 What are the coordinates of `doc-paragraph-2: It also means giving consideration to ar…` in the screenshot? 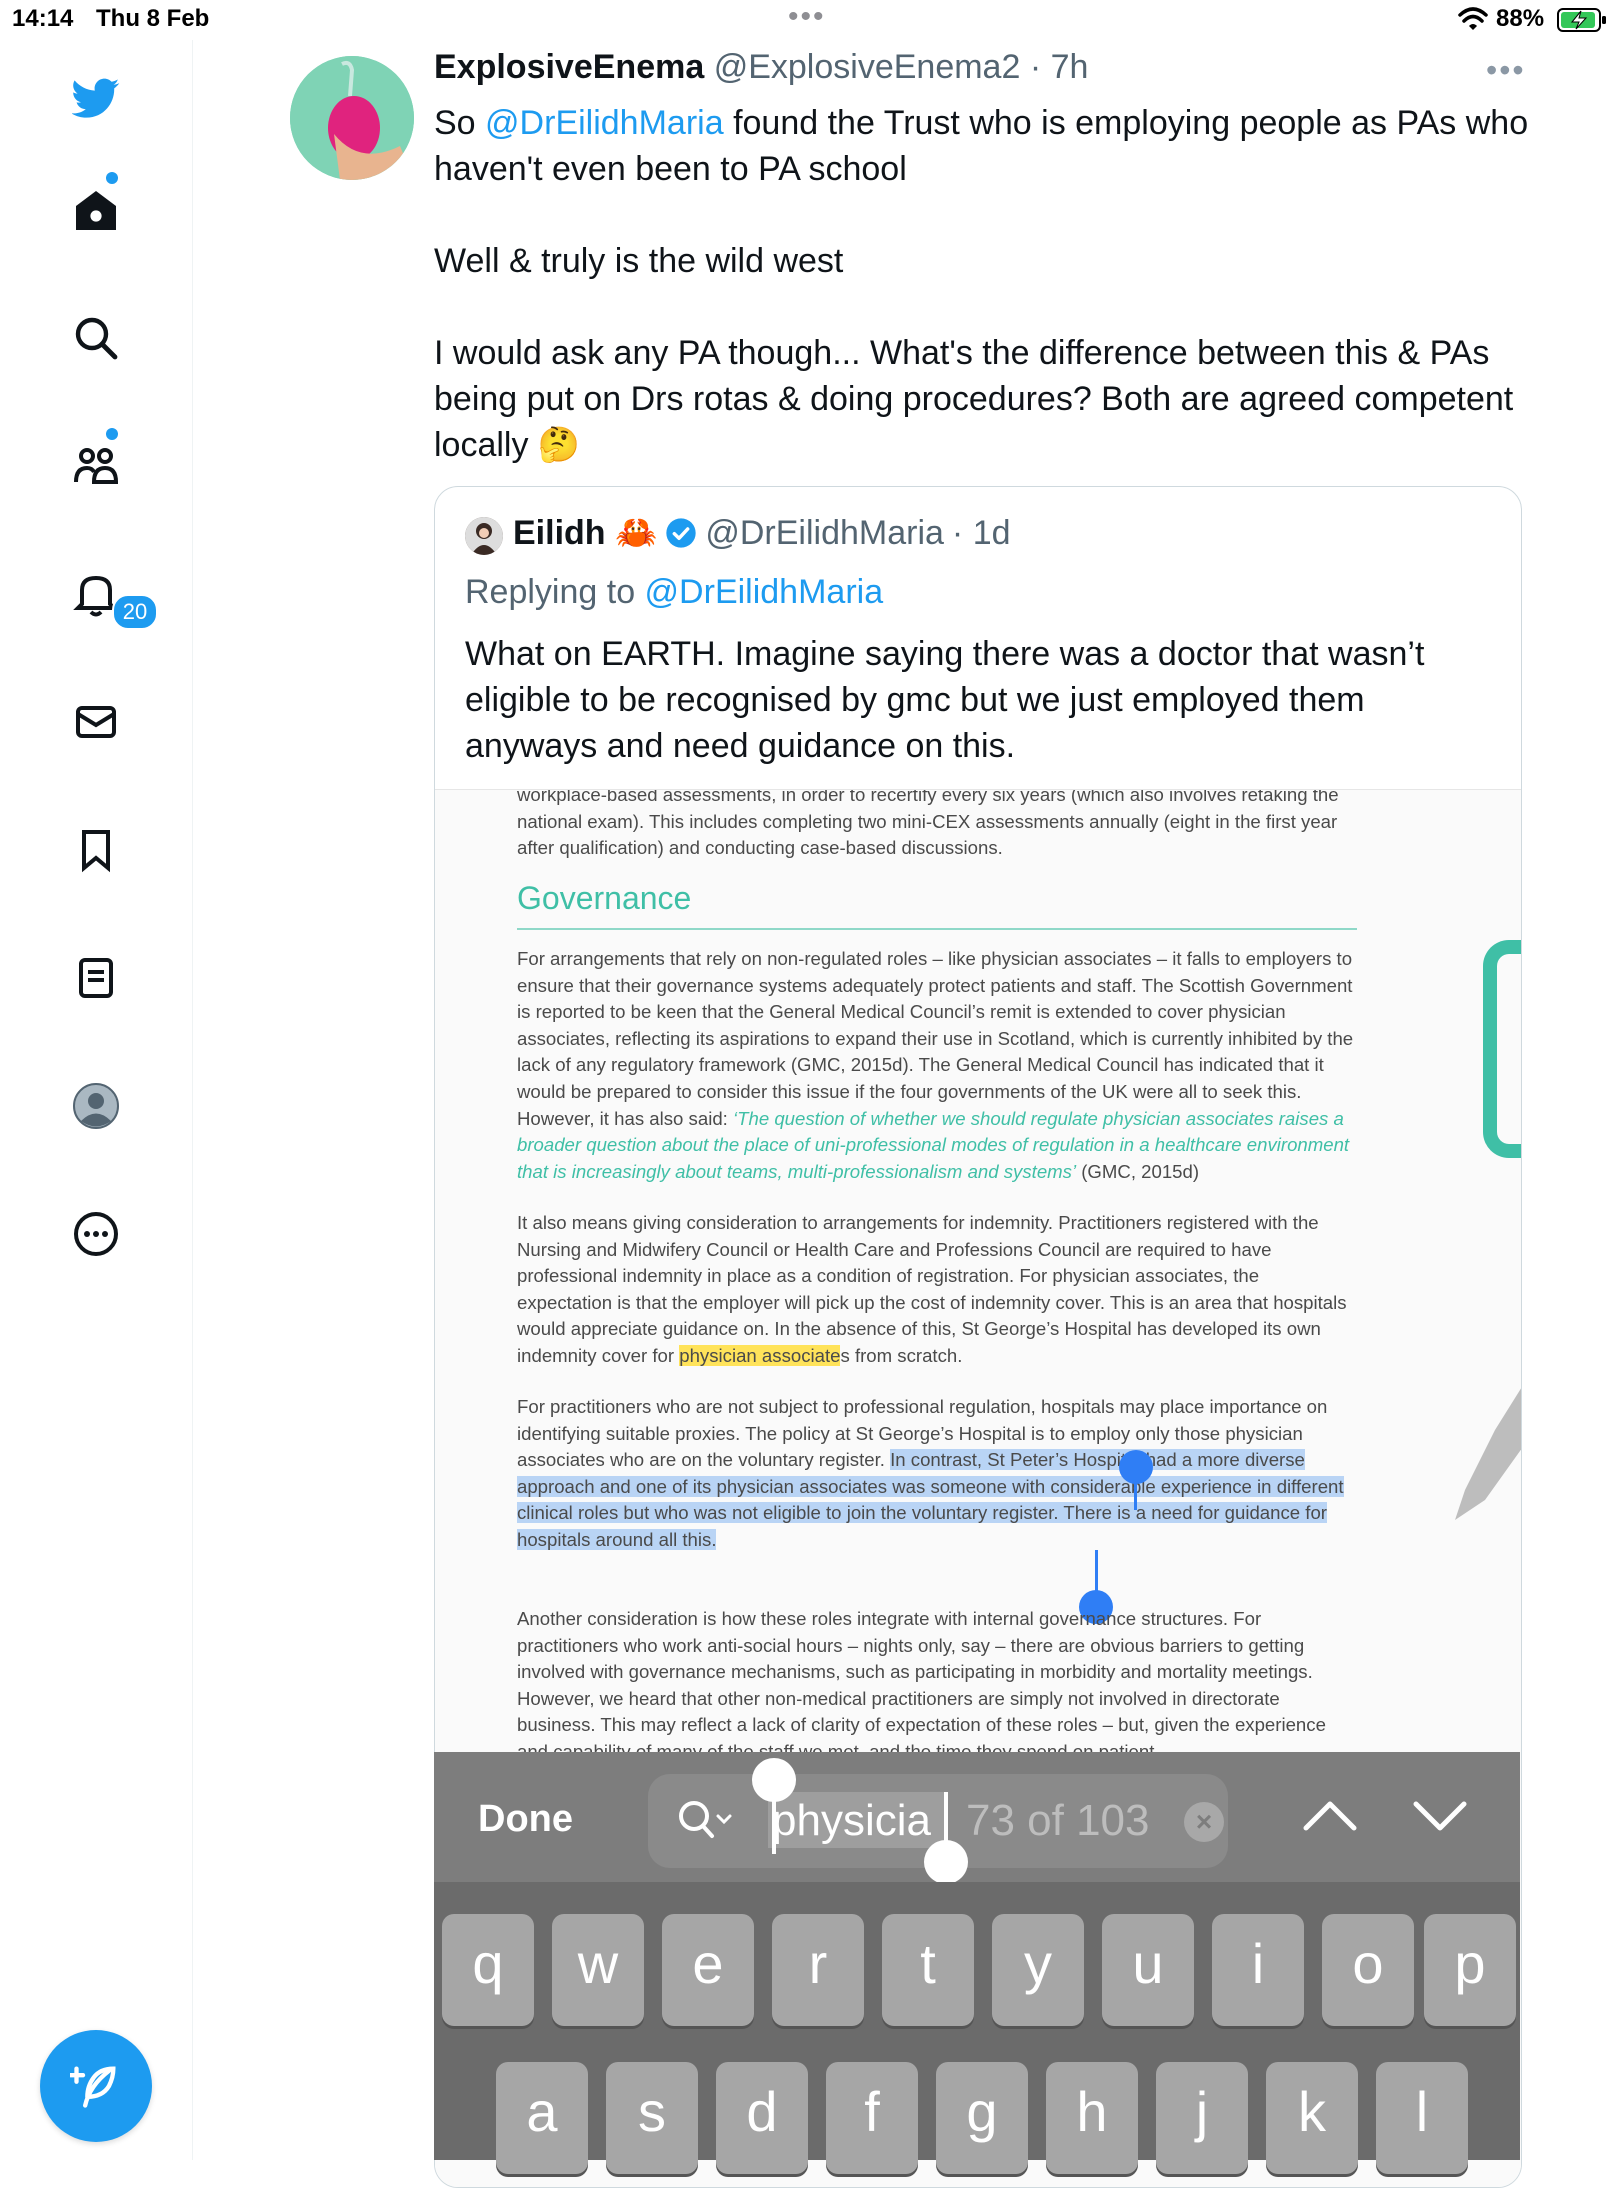 It's located at (937, 1290).